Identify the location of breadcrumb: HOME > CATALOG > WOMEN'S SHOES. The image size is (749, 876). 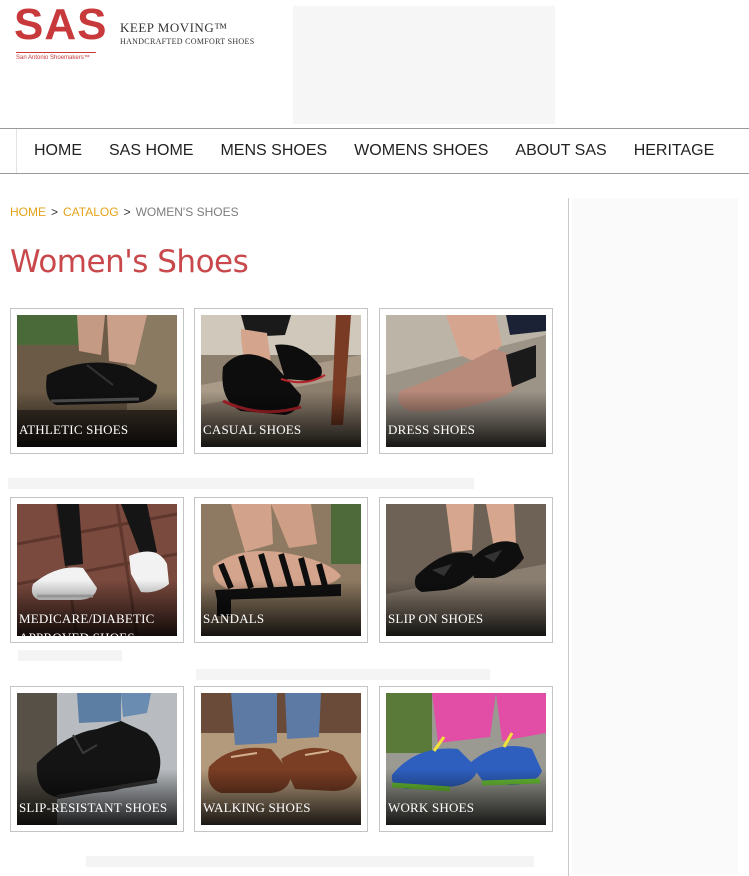
(124, 212).